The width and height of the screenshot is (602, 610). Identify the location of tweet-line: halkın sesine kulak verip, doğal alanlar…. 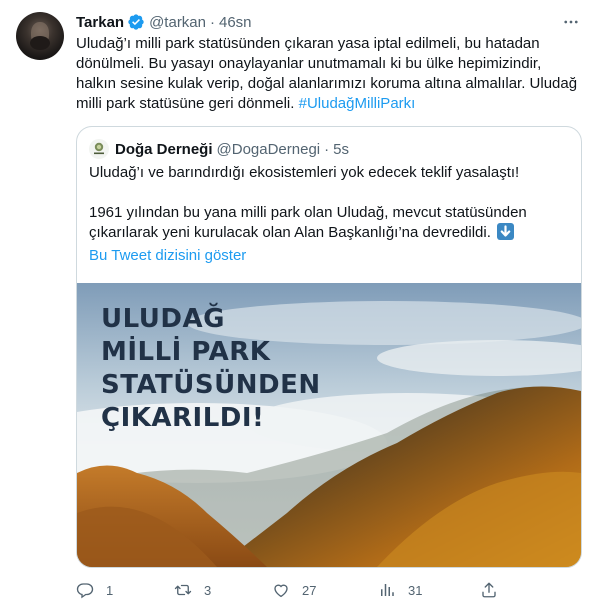
(327, 83).